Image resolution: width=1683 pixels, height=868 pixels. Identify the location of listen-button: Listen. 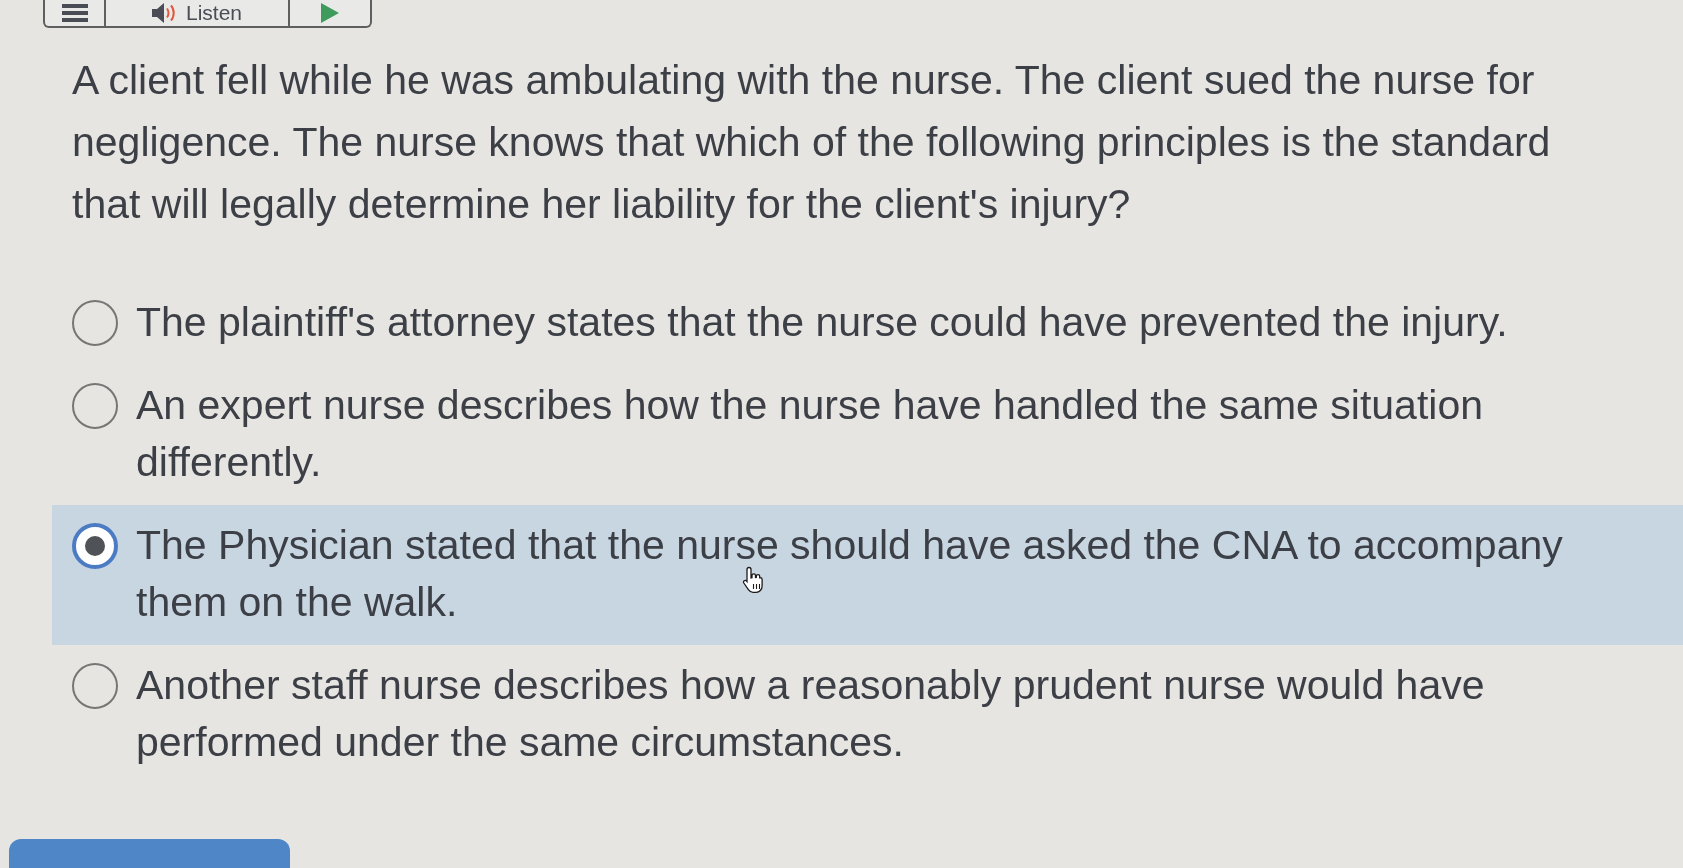
(197, 14).